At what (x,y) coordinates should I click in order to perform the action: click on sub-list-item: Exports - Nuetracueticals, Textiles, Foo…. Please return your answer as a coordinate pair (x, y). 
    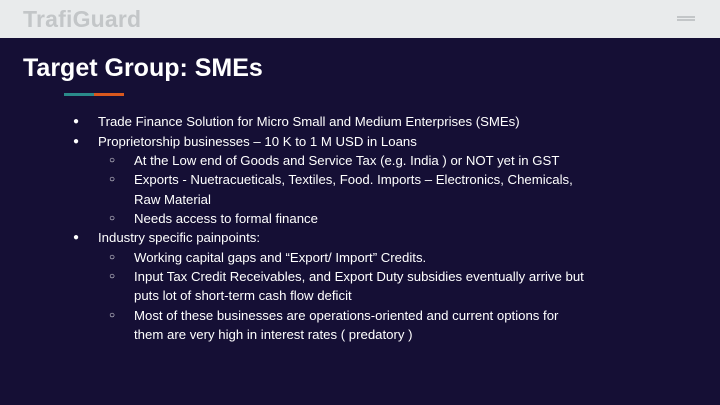
    Looking at the image, I should click on (353, 179).